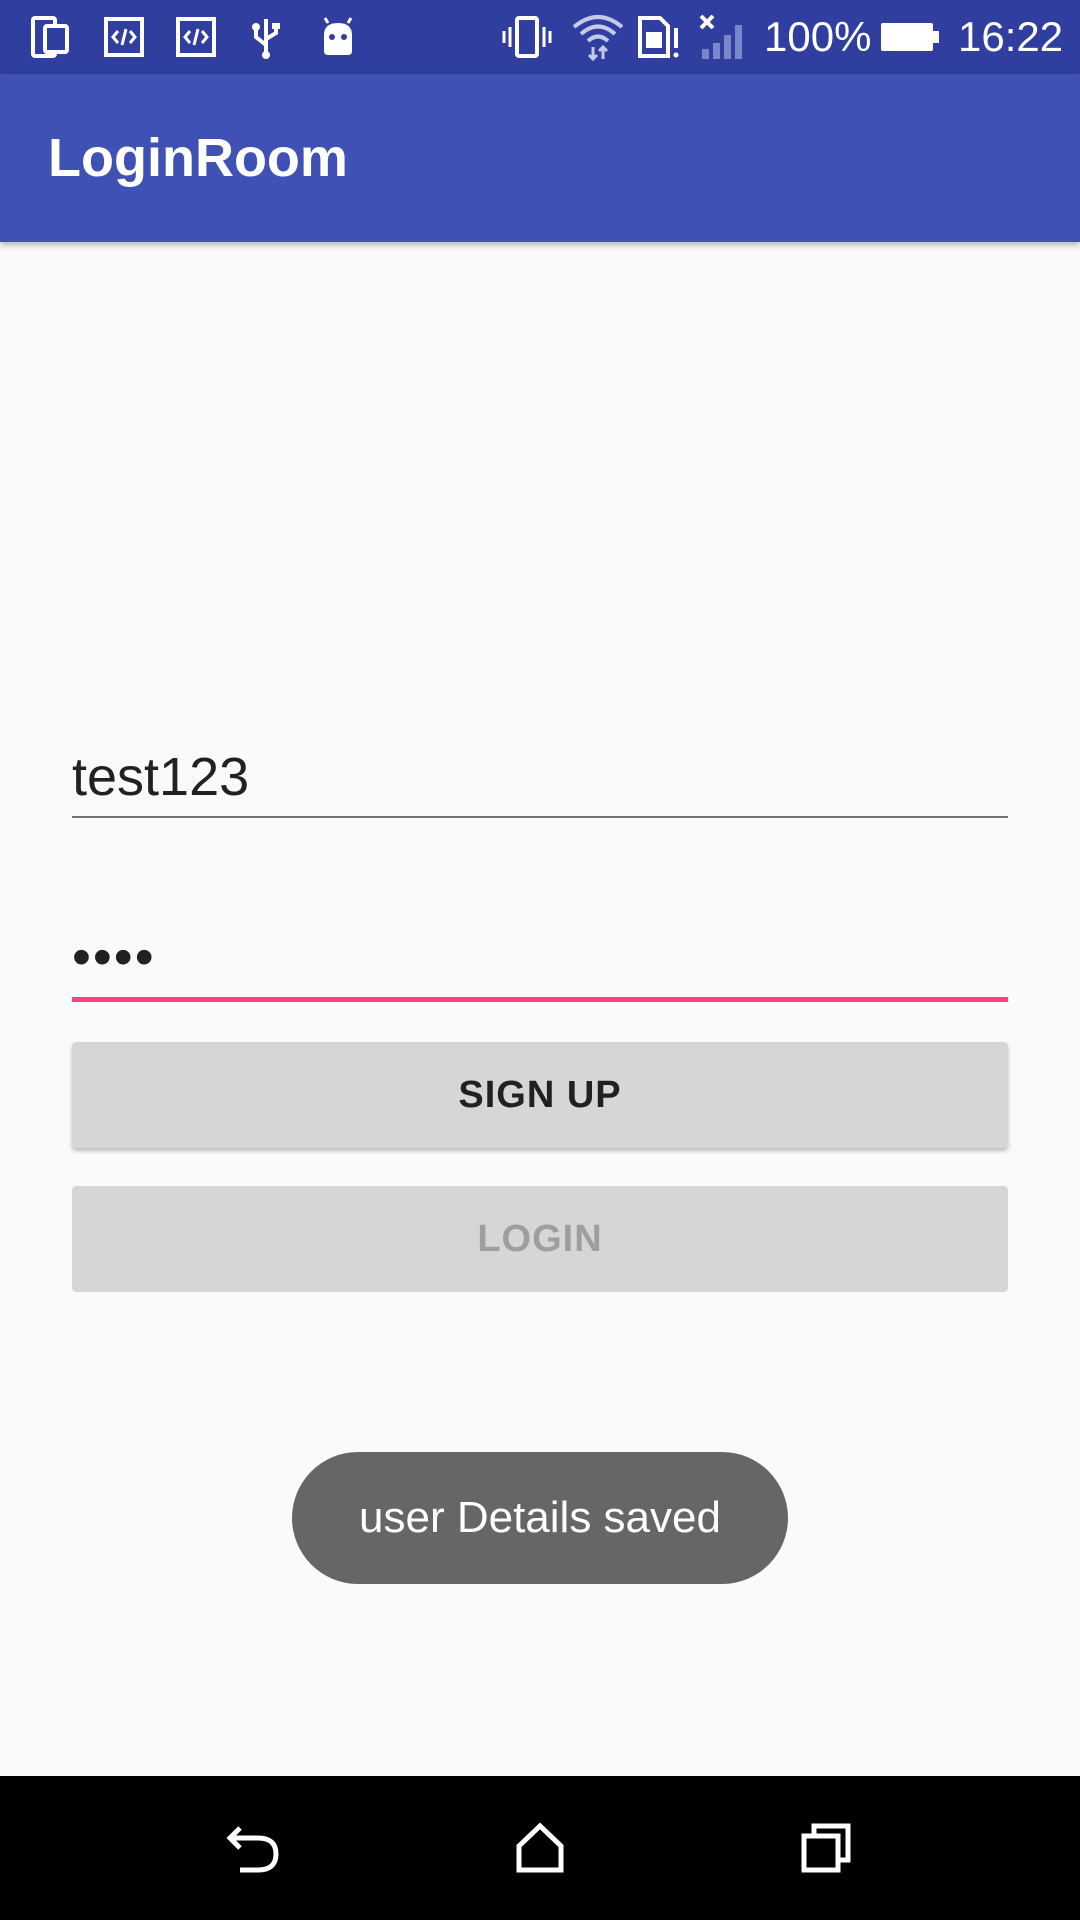 The width and height of the screenshot is (1080, 1920). What do you see at coordinates (540, 1239) in the screenshot?
I see `login-button: LOGIN` at bounding box center [540, 1239].